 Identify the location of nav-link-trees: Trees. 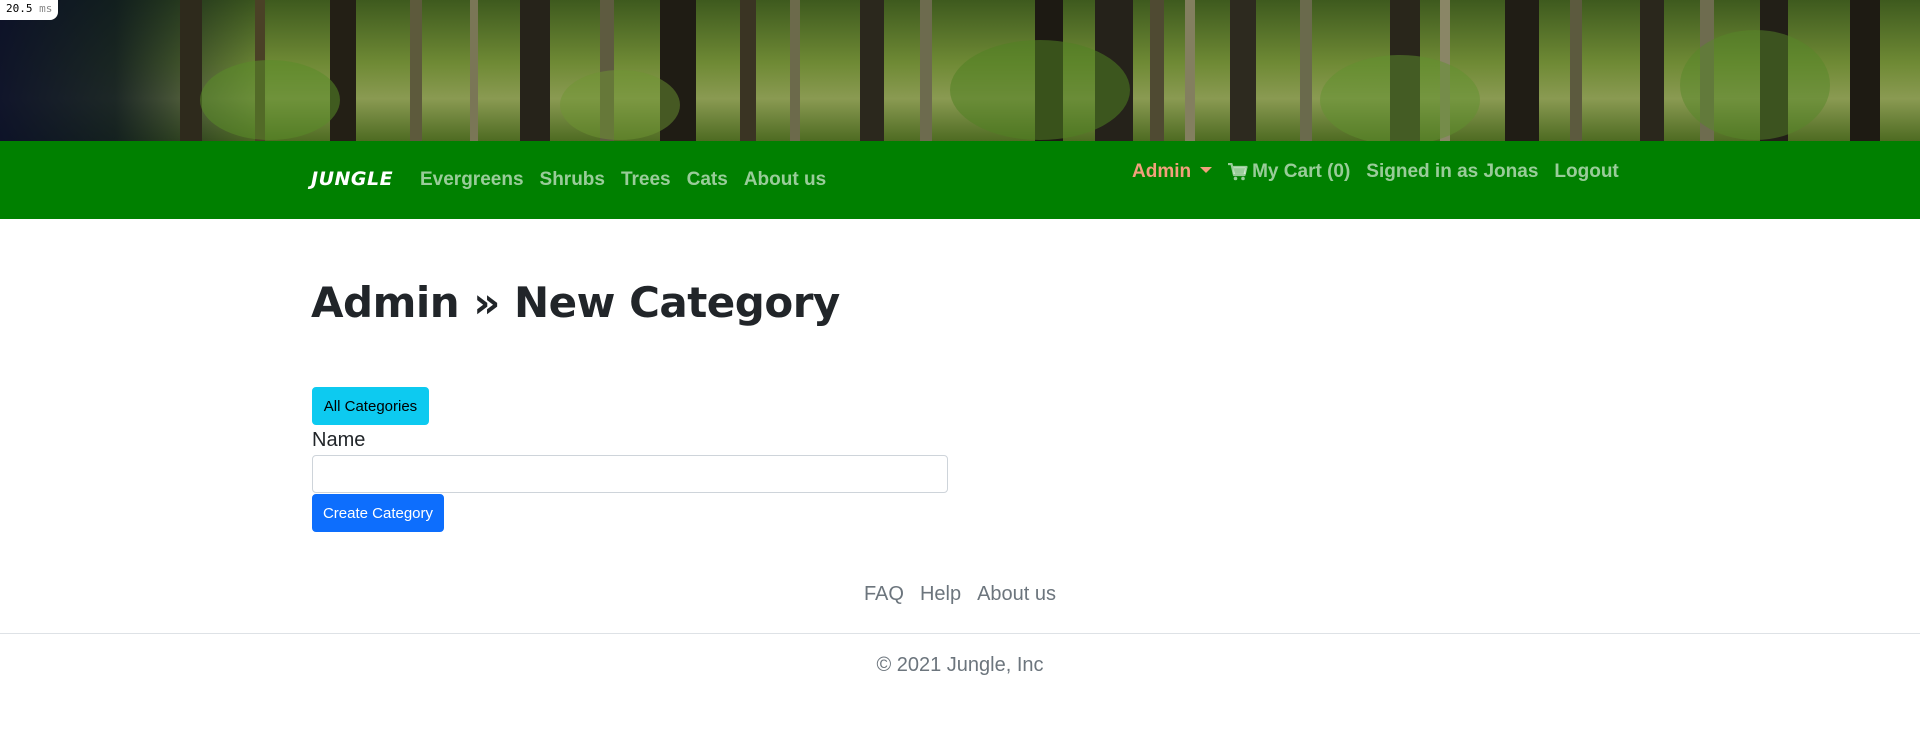
(646, 180).